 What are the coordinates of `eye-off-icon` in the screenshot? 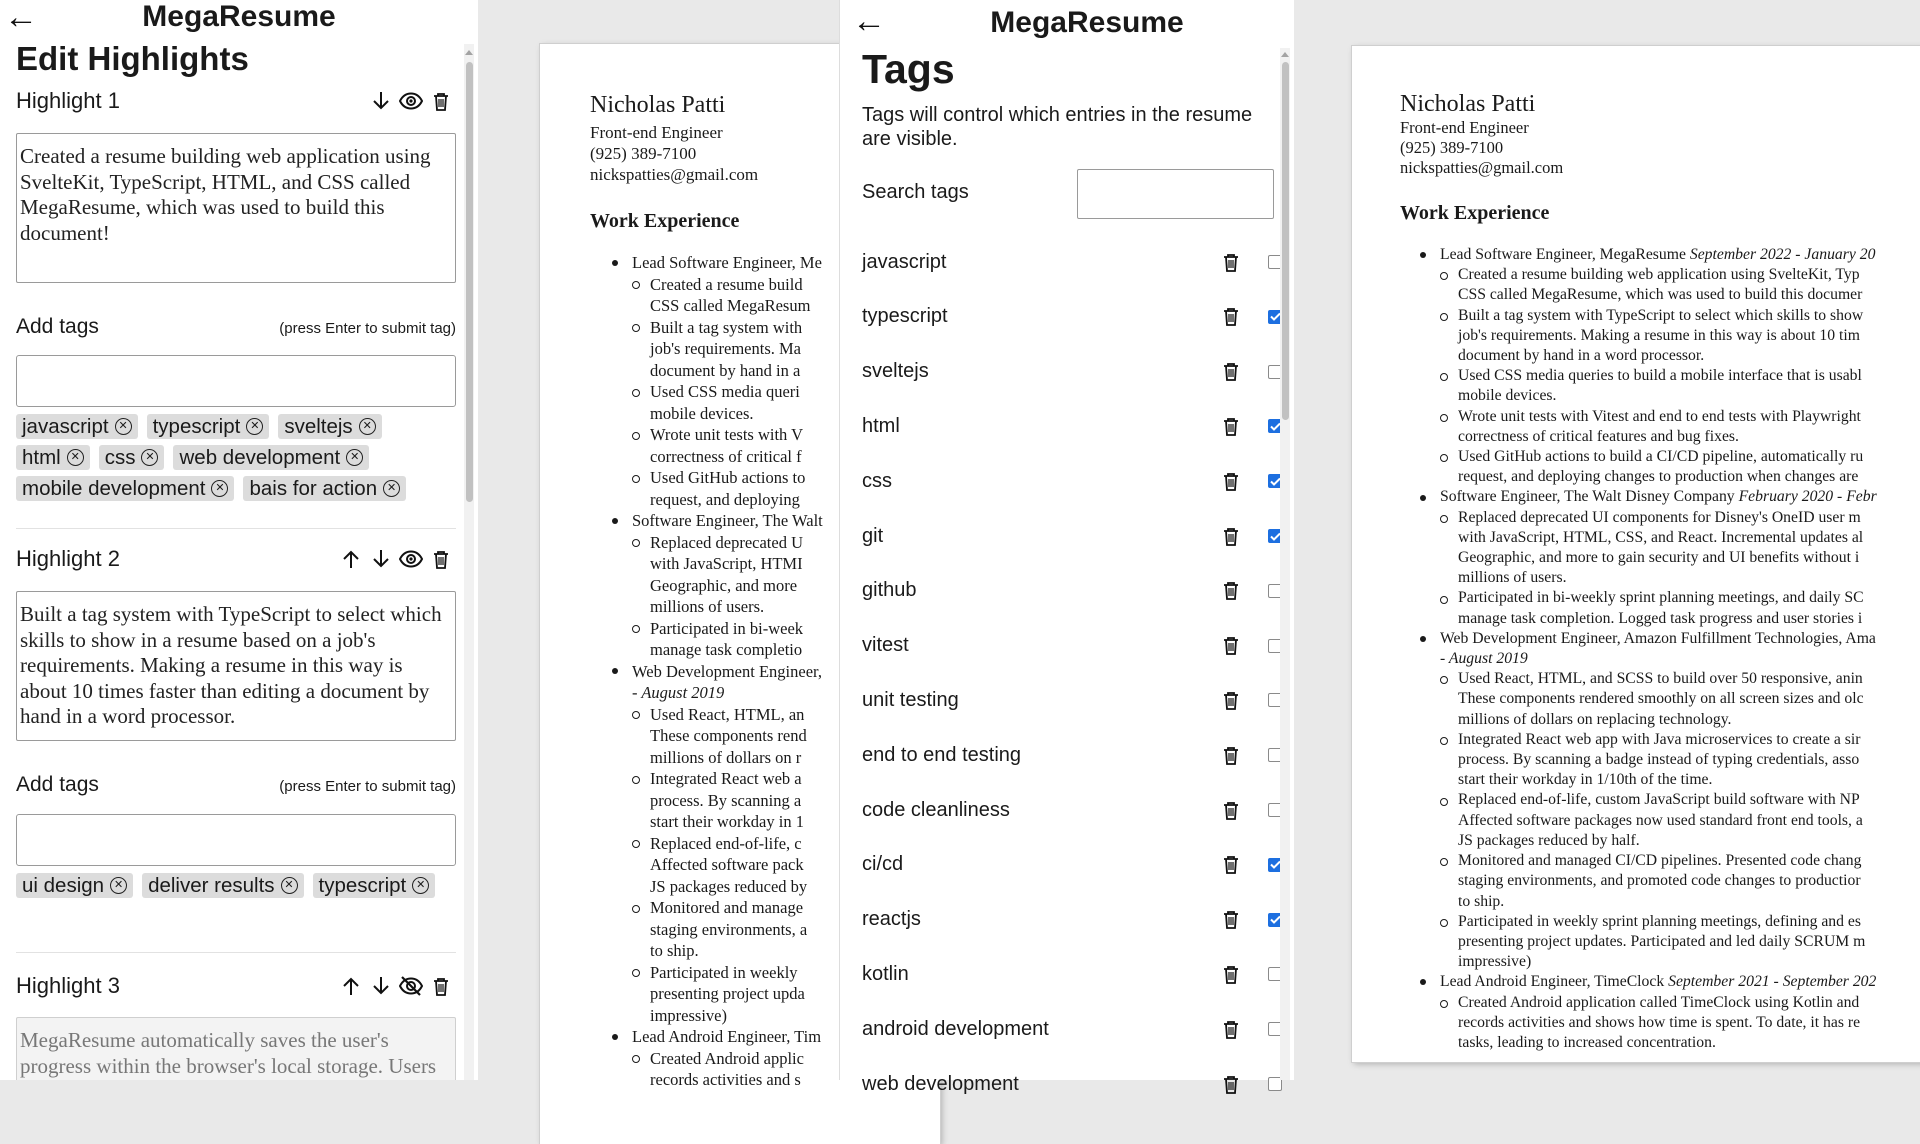 It's located at (411, 986).